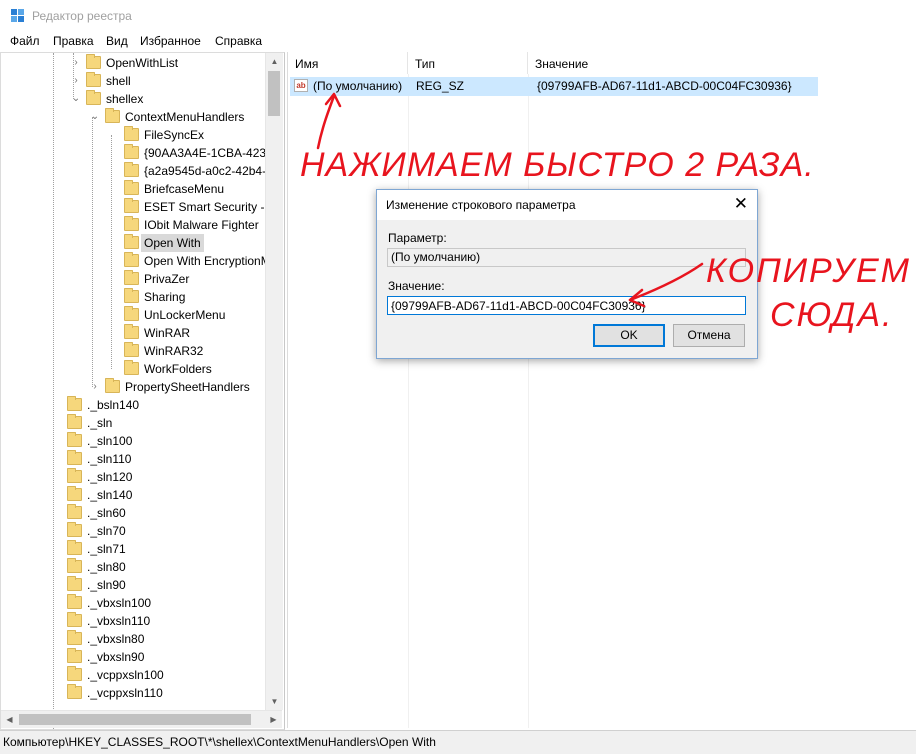 The width and height of the screenshot is (916, 754). Describe the element at coordinates (106, 513) in the screenshot. I see `tree-item-label: ._sln60` at that location.